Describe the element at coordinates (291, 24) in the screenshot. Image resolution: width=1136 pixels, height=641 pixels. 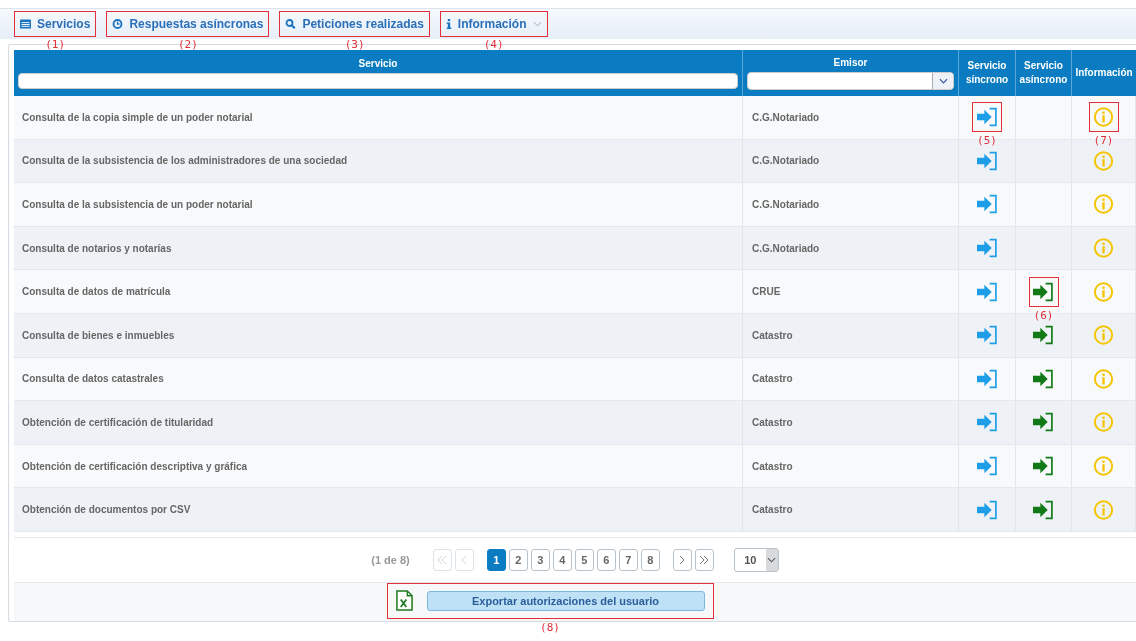
I see `search-icon` at that location.